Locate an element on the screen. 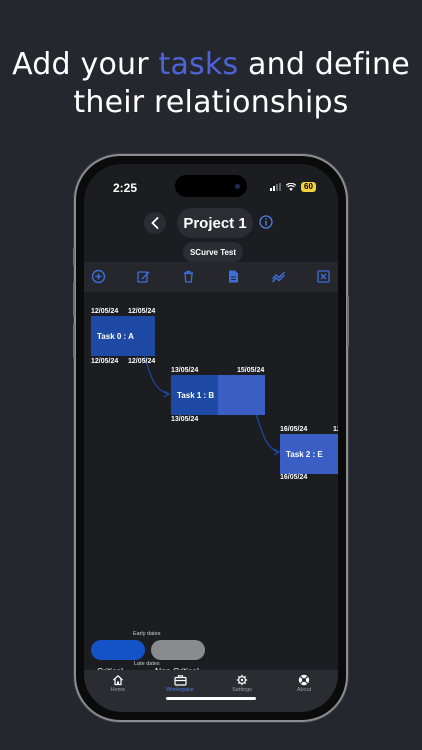 Image resolution: width=422 pixels, height=750 pixels. headline-accent: tasks is located at coordinates (198, 64).